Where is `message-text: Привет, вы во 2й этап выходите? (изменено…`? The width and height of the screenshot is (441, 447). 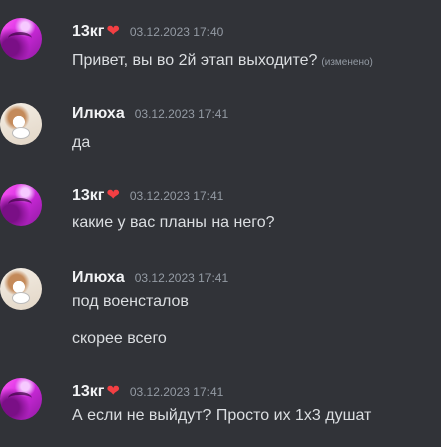 message-text: Привет, вы во 2й этап выходите? (изменено… is located at coordinates (222, 61).